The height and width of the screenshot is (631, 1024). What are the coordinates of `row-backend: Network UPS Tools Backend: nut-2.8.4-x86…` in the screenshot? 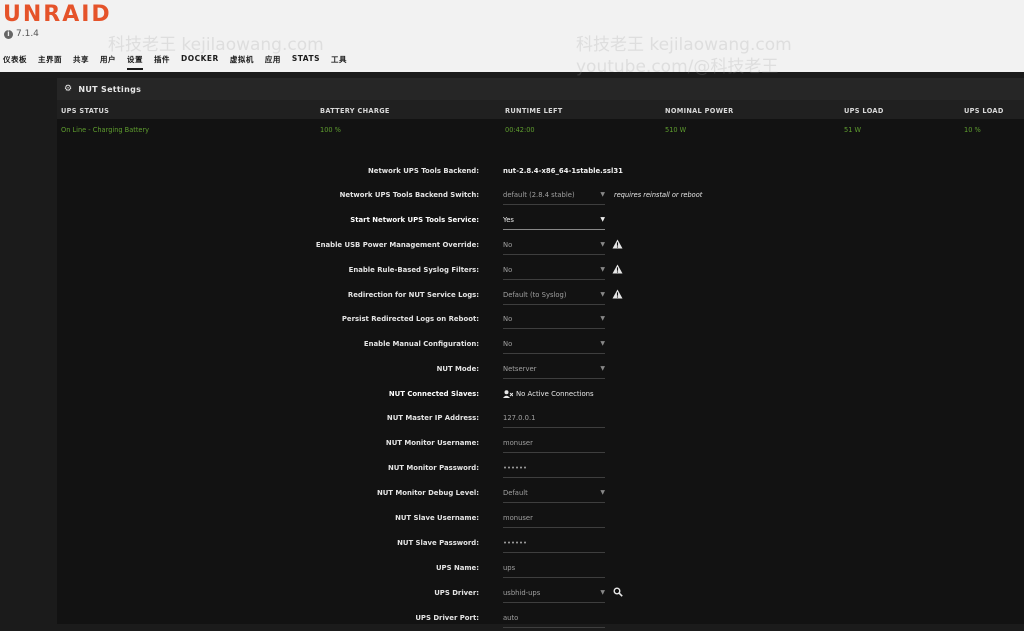 It's located at (540, 174).